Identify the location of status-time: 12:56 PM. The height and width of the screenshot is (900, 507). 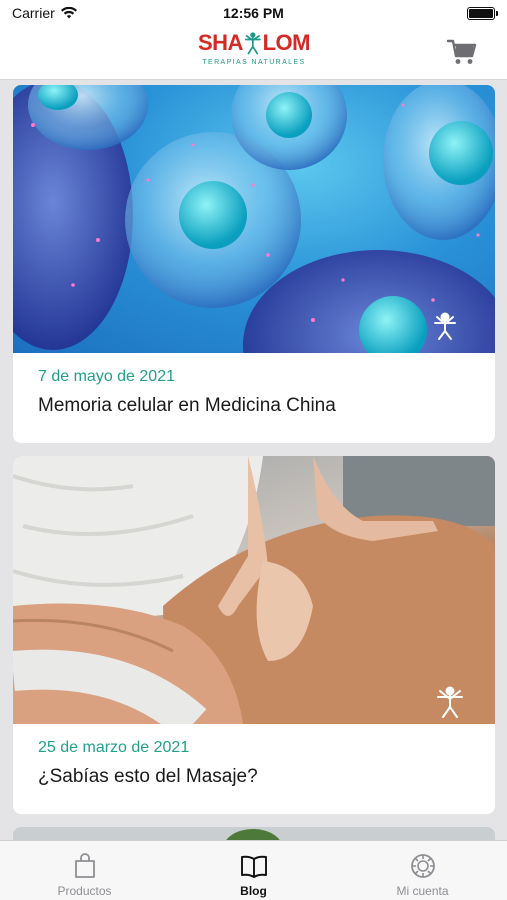
(253, 13).